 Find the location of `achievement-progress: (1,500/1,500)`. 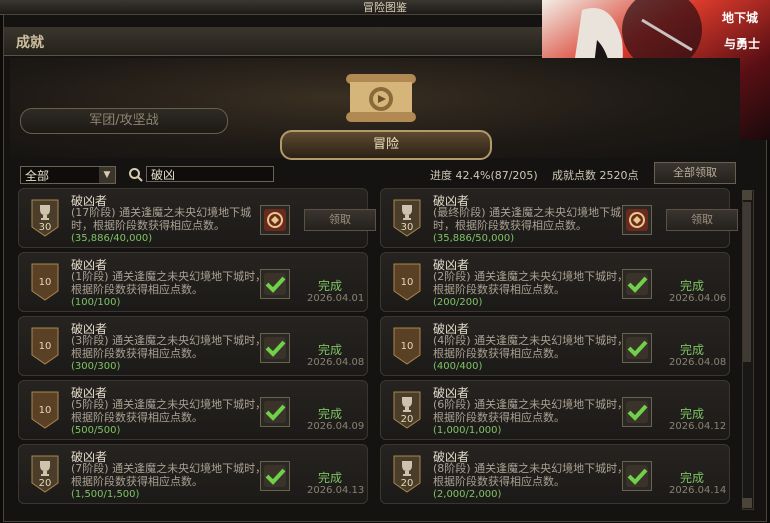

achievement-progress: (1,500/1,500) is located at coordinates (105, 494).